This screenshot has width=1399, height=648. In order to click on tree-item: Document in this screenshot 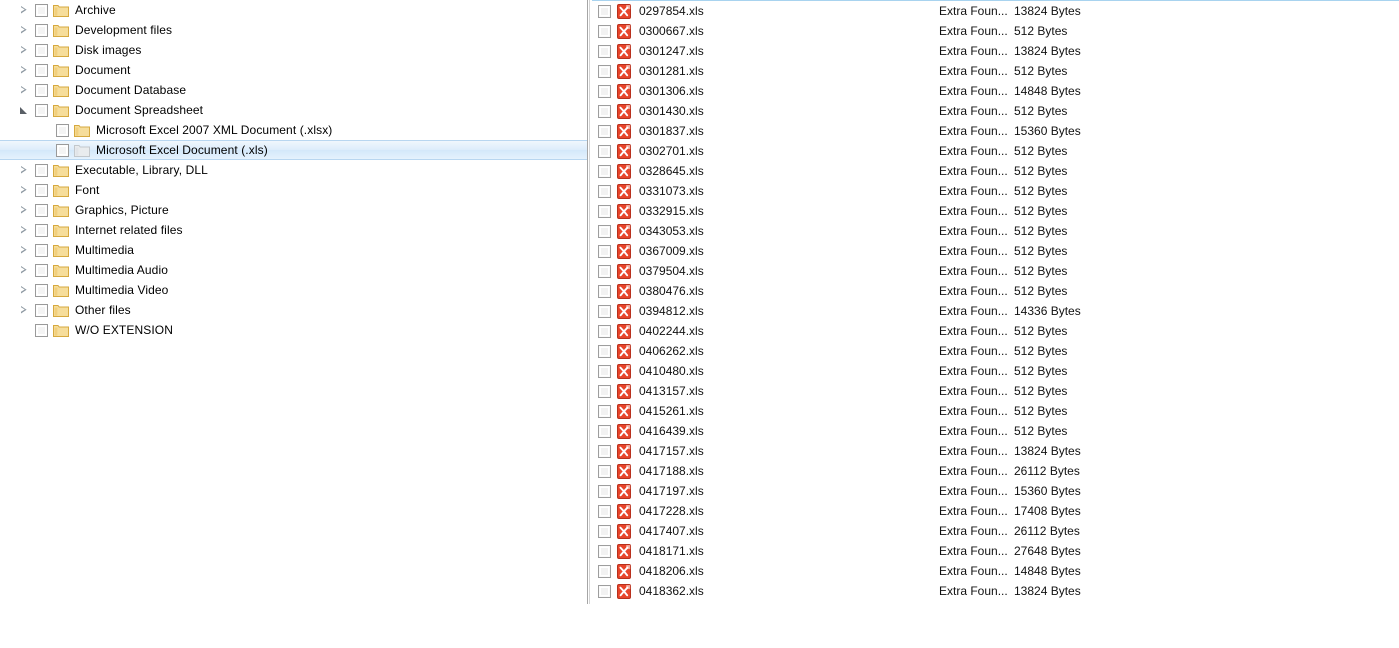, I will do `click(293, 70)`.